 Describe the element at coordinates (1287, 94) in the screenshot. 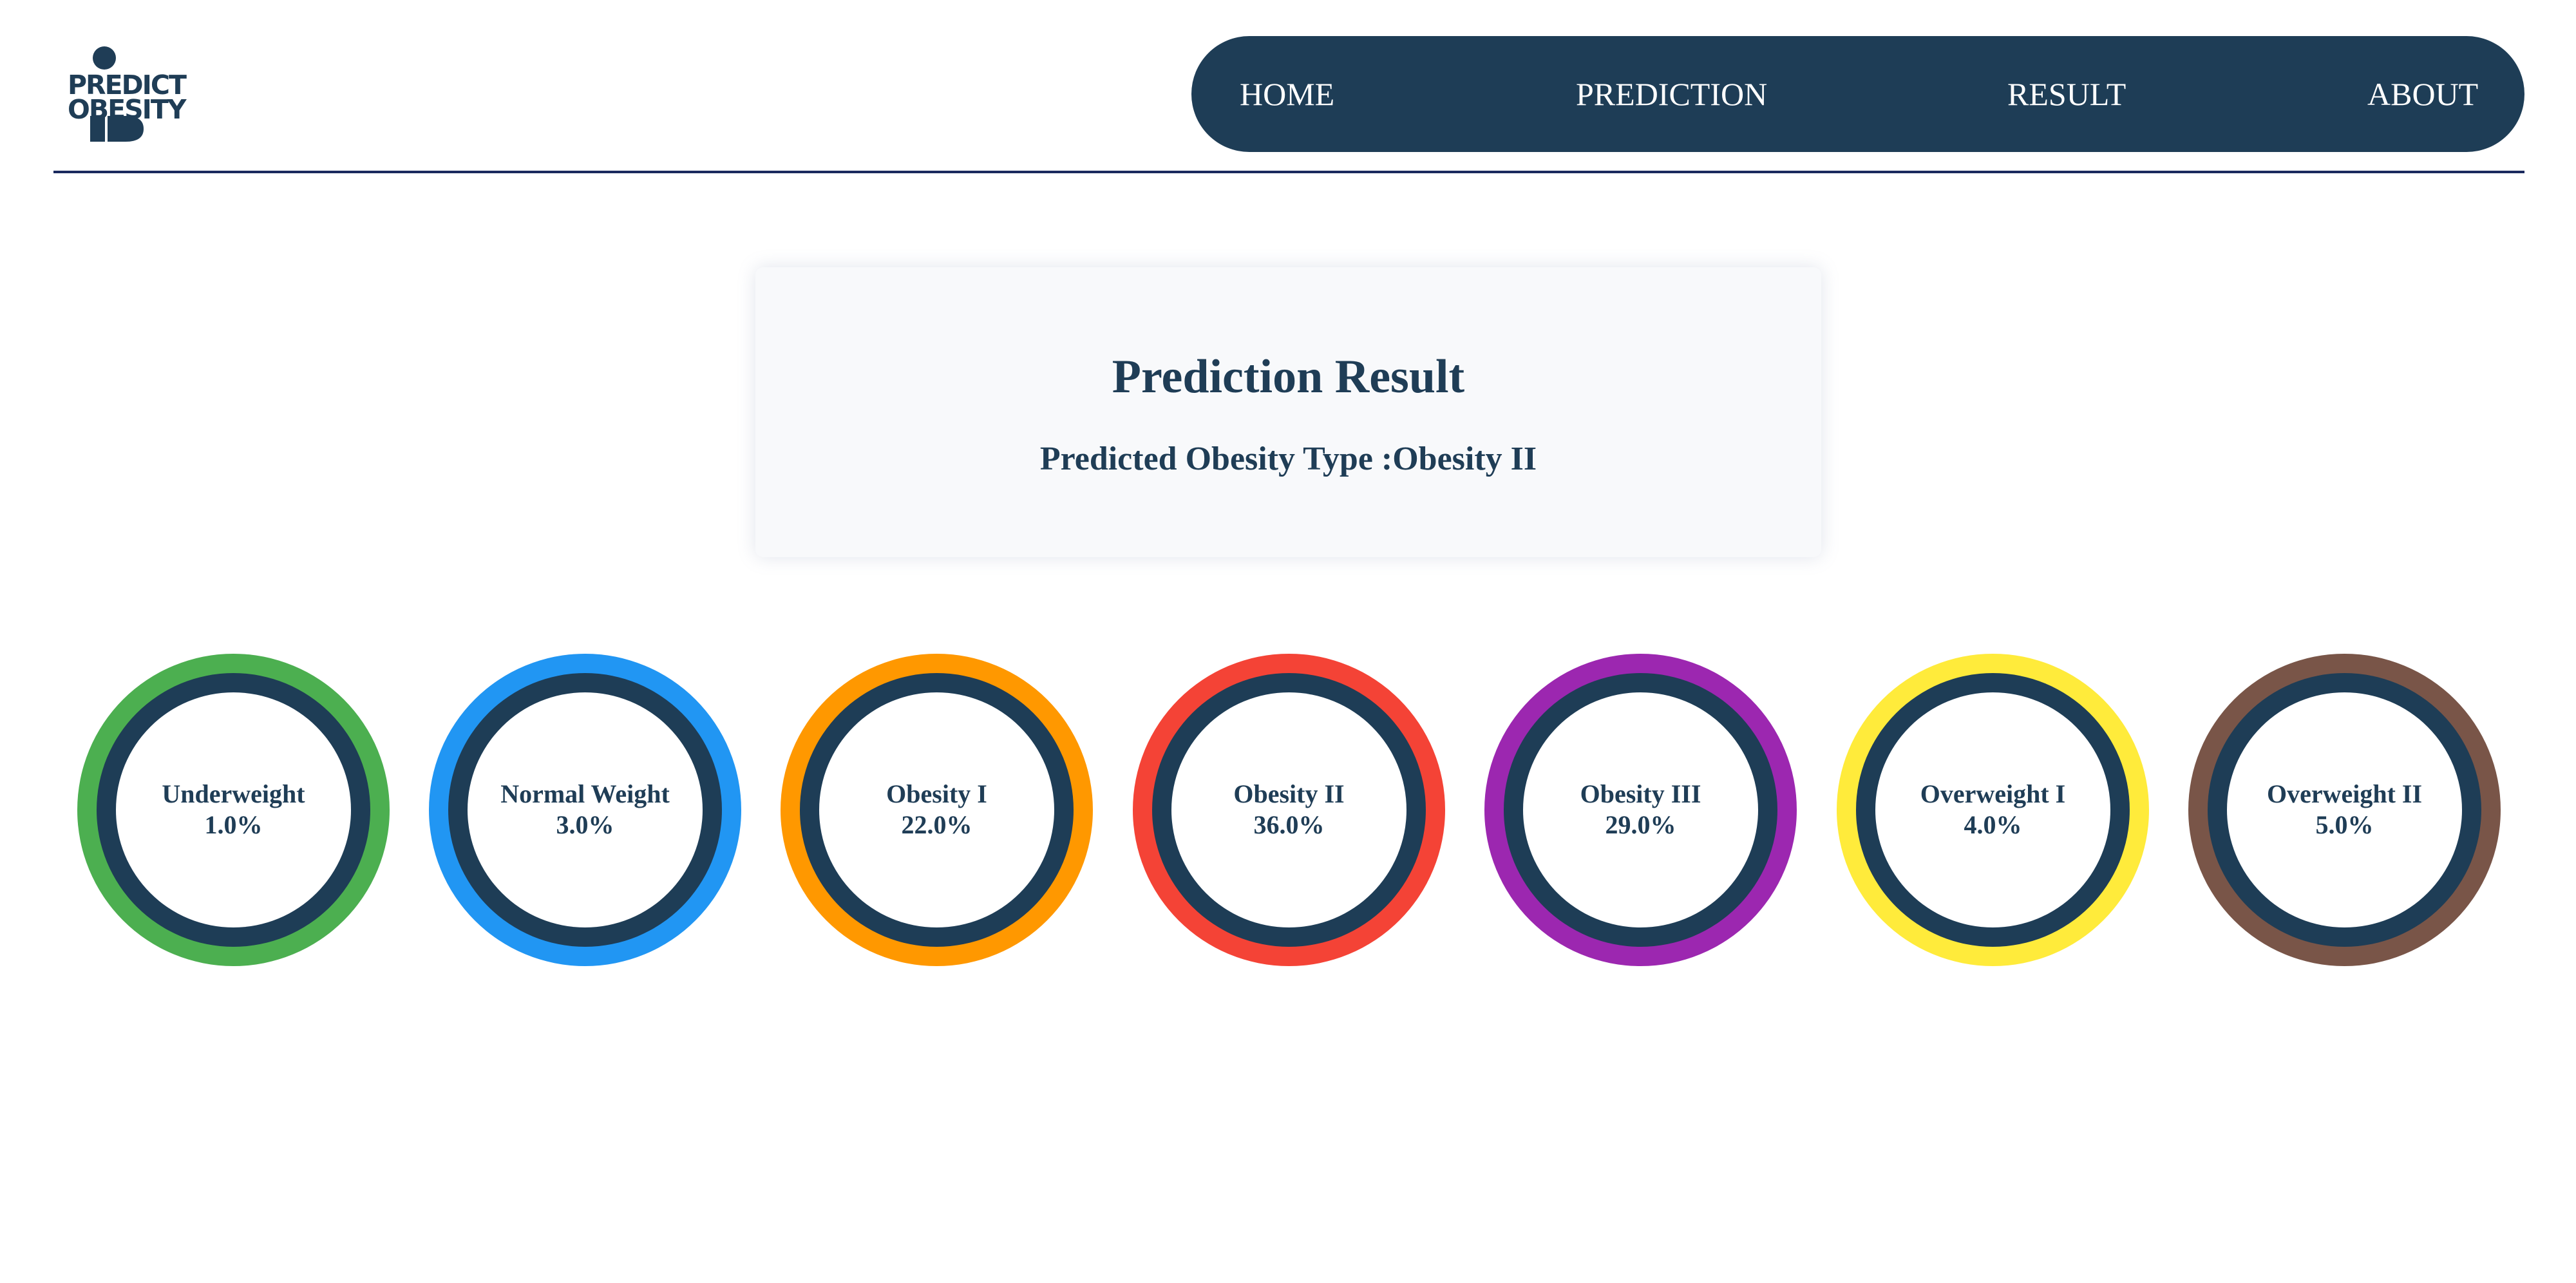

I see `nav-home-link: HOME` at that location.